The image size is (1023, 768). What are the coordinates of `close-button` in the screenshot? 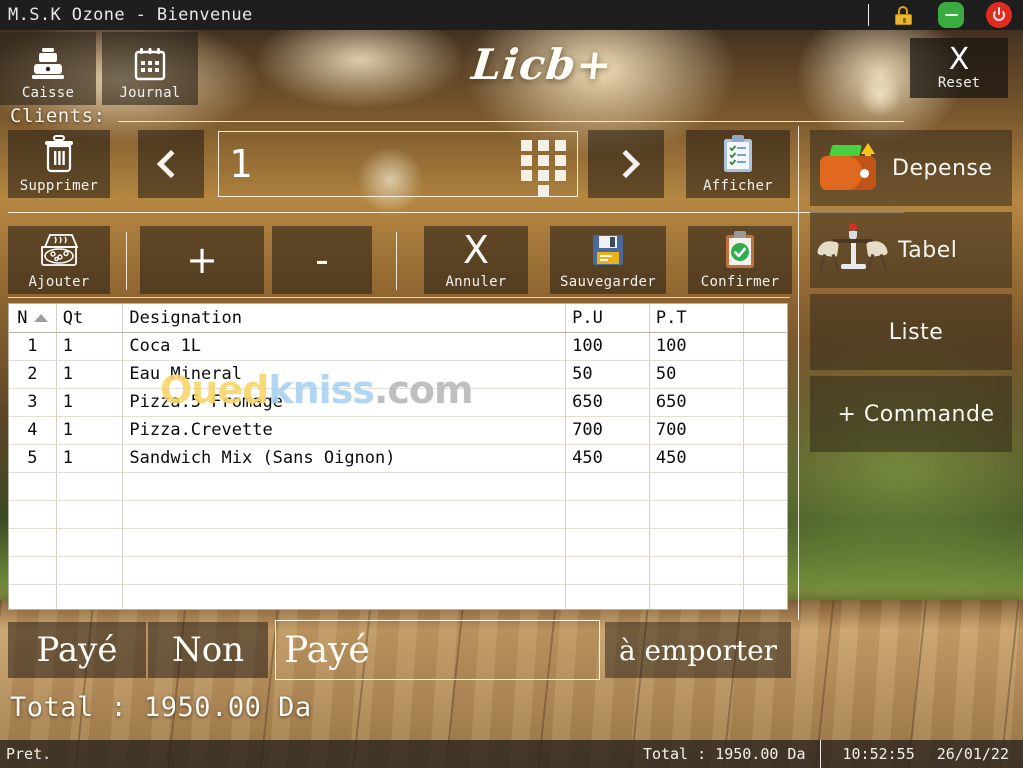 It's located at (999, 15).